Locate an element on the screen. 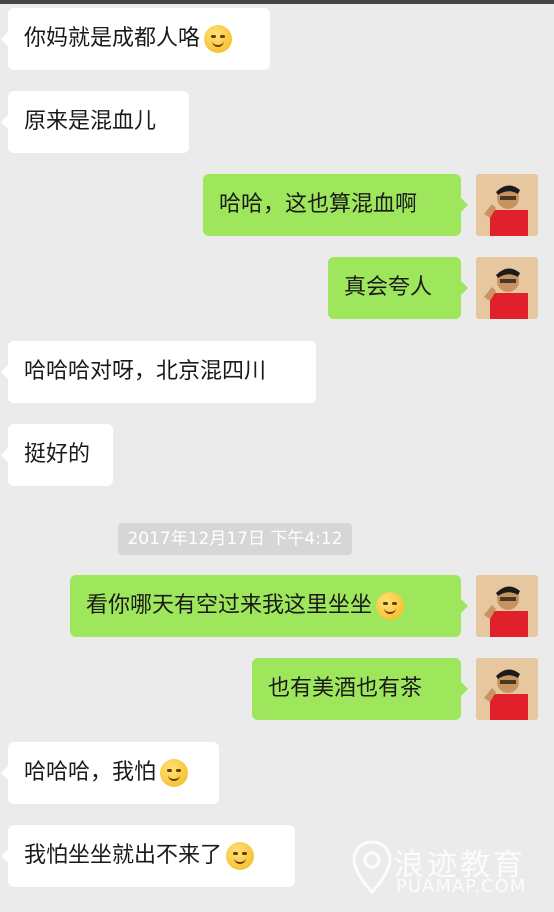 The width and height of the screenshot is (554, 912). message-text: 挺好的 is located at coordinates (57, 454).